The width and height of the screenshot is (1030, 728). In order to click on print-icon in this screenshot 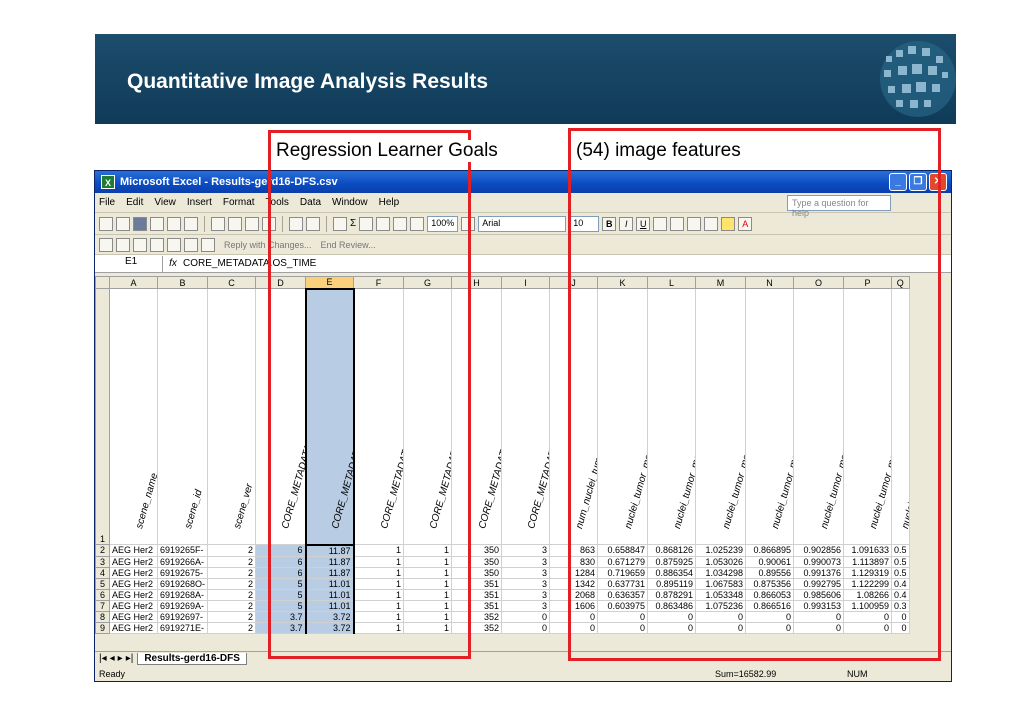, I will do `click(157, 223)`.